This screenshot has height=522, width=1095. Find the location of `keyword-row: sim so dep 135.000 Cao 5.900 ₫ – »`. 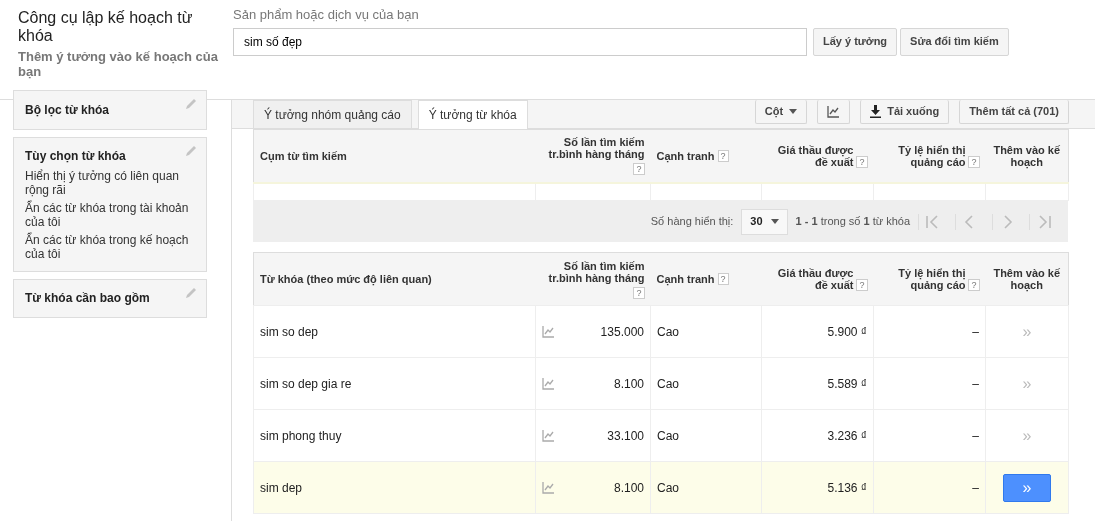

keyword-row: sim so dep 135.000 Cao 5.900 ₫ – » is located at coordinates (661, 331).